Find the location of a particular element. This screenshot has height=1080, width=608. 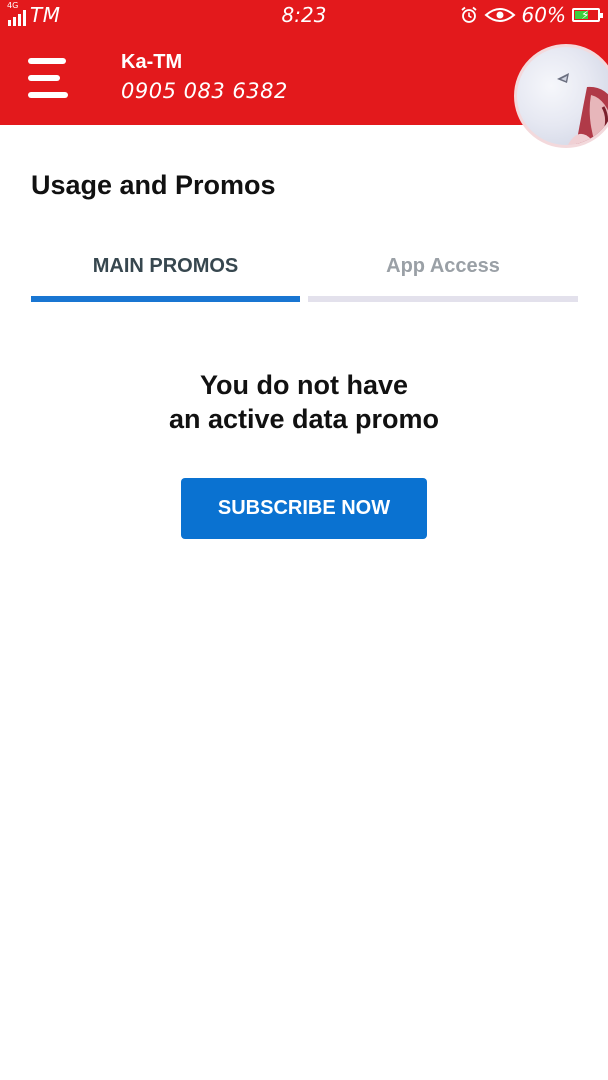

status-bar: 4G TM 8:23 60% ⚡ is located at coordinates (304, 16).